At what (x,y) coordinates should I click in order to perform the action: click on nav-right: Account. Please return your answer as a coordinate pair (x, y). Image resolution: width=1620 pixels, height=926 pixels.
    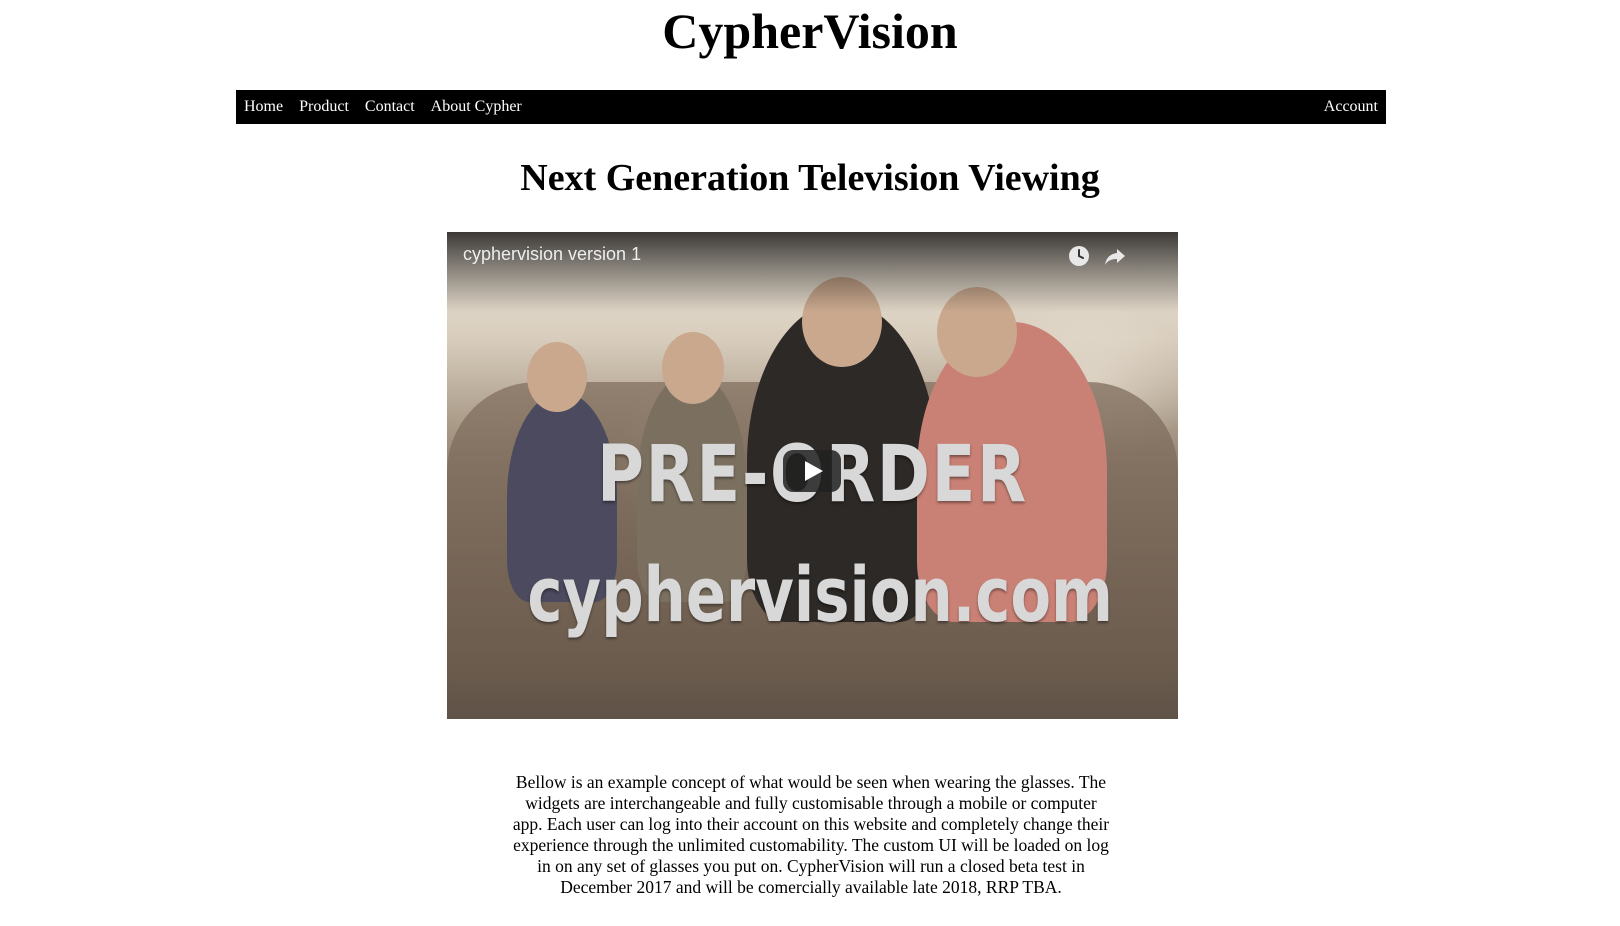
    Looking at the image, I should click on (1351, 107).